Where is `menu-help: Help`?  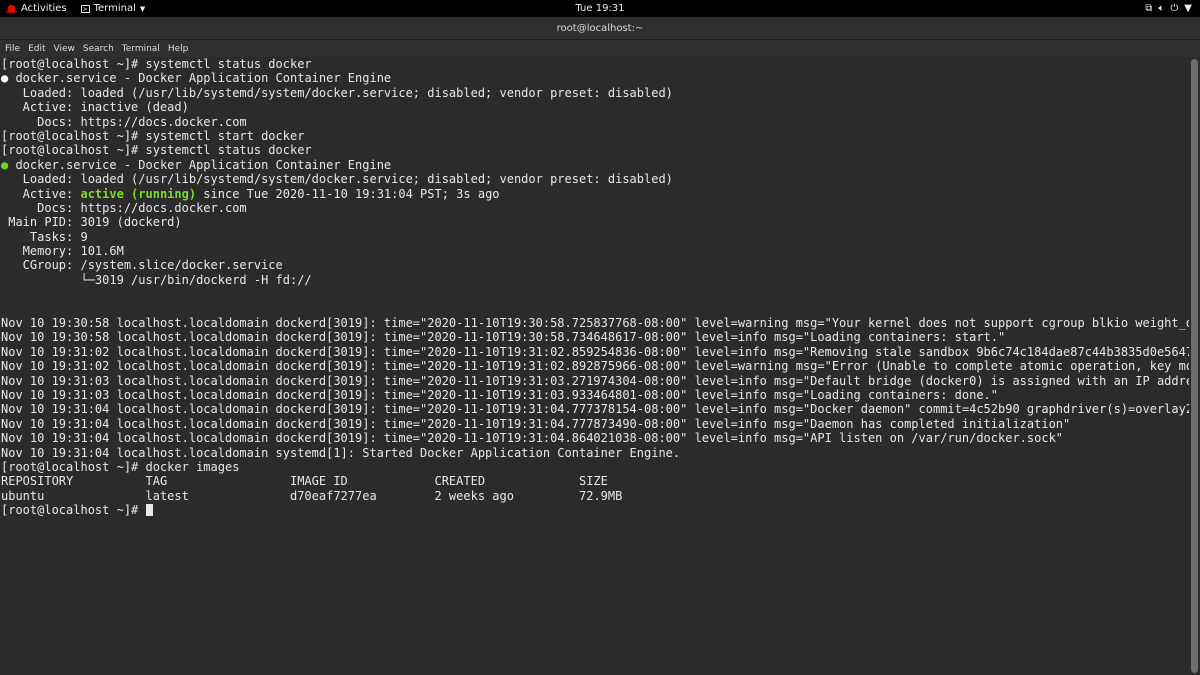
menu-help: Help is located at coordinates (181, 49).